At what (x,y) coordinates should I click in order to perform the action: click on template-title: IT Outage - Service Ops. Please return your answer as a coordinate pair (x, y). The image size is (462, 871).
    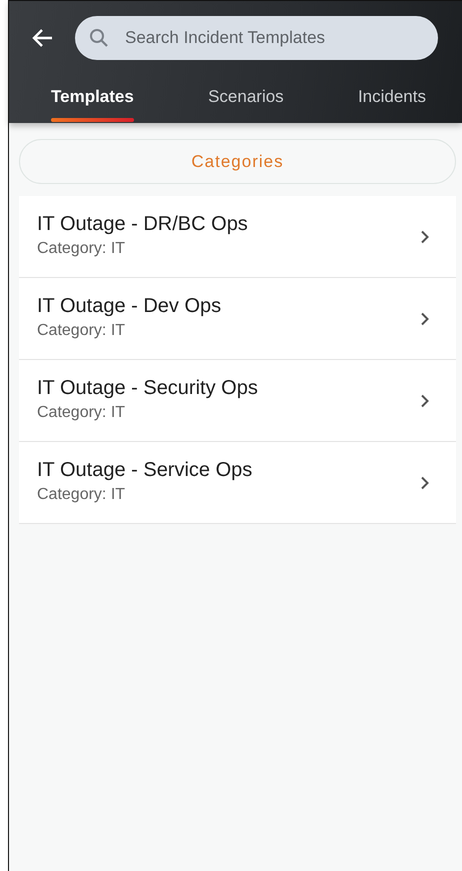
    Looking at the image, I should click on (144, 470).